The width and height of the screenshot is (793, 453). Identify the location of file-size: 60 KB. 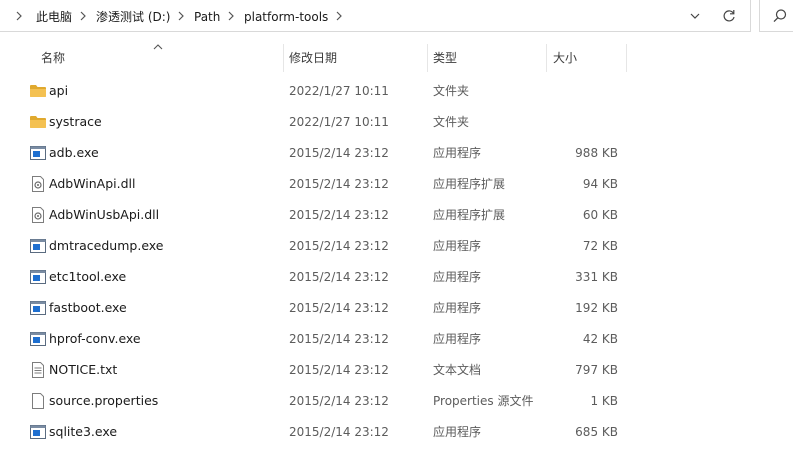
(600, 215).